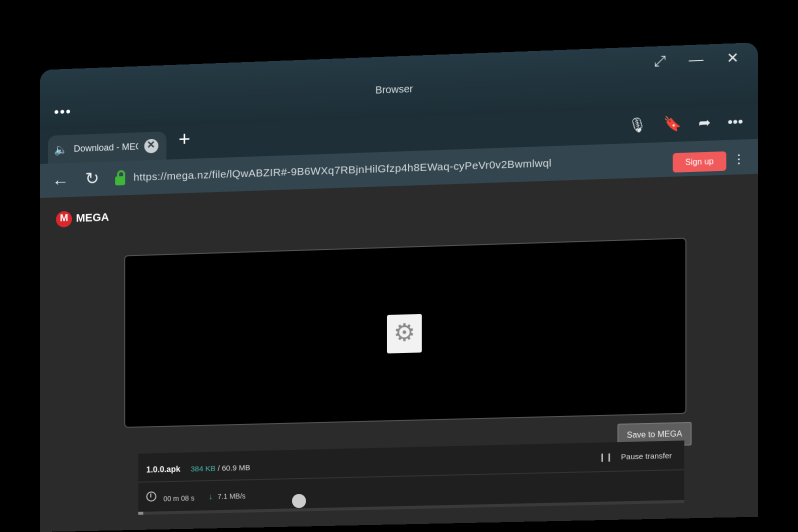 This screenshot has width=798, height=532. What do you see at coordinates (92, 179) in the screenshot?
I see `reload-icon: ↻` at bounding box center [92, 179].